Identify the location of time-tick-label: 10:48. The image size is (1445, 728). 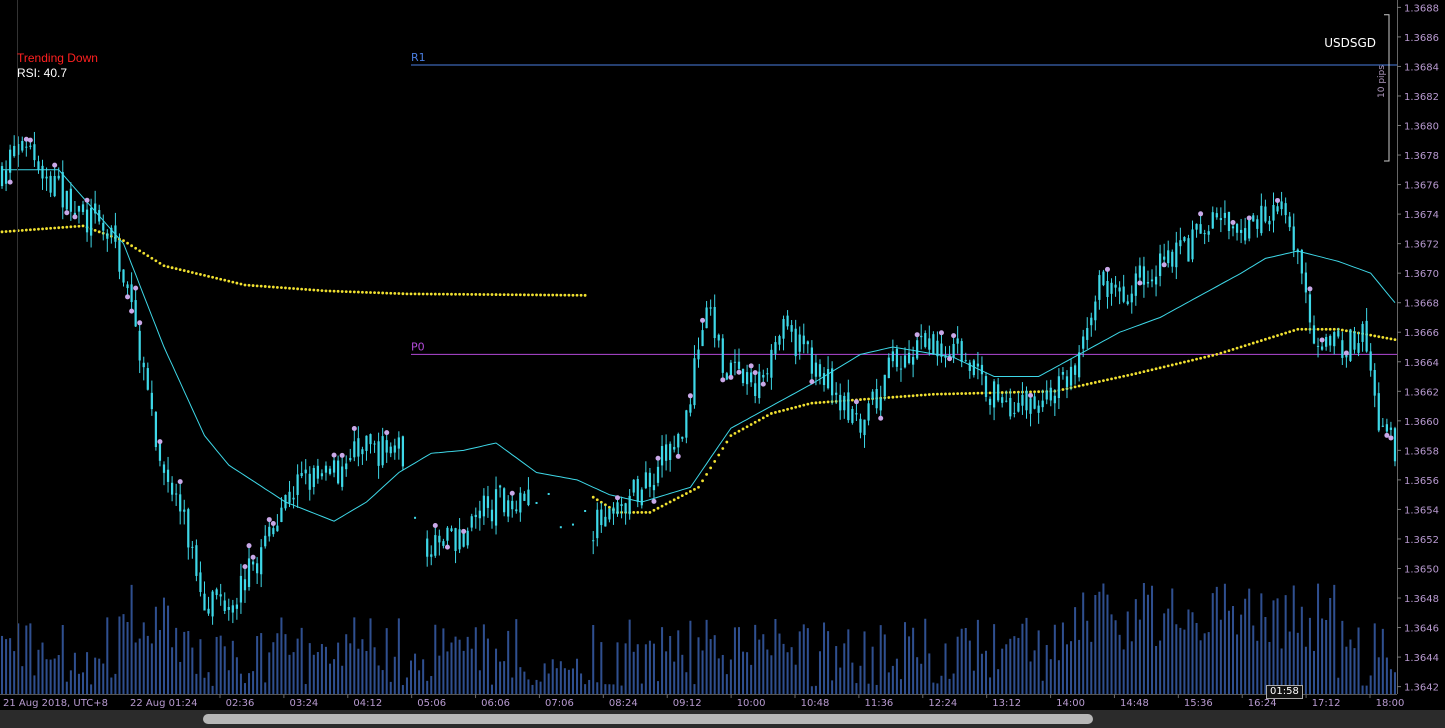
(815, 703).